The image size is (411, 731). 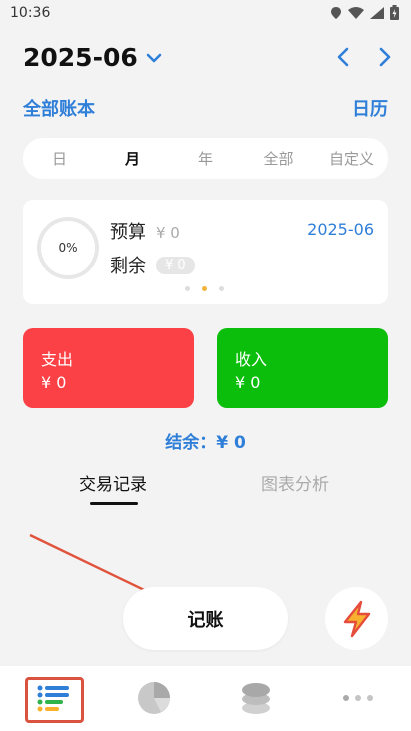 What do you see at coordinates (302, 368) in the screenshot?
I see `income-card: 收入 ¥ 0` at bounding box center [302, 368].